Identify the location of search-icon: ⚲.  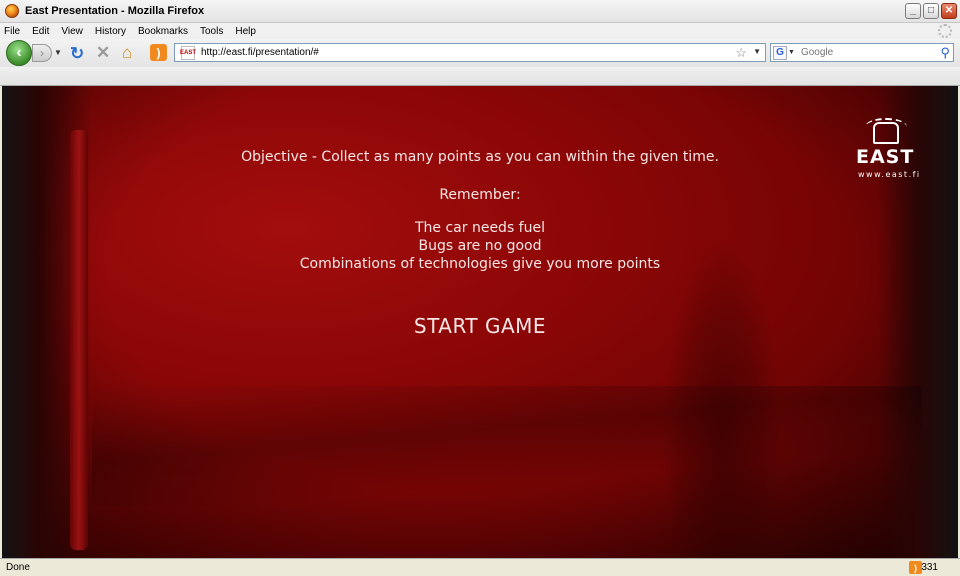
(945, 53).